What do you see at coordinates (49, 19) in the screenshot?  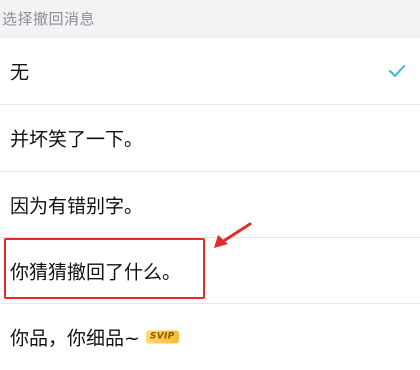 I see `section-title: 选择撤回消息` at bounding box center [49, 19].